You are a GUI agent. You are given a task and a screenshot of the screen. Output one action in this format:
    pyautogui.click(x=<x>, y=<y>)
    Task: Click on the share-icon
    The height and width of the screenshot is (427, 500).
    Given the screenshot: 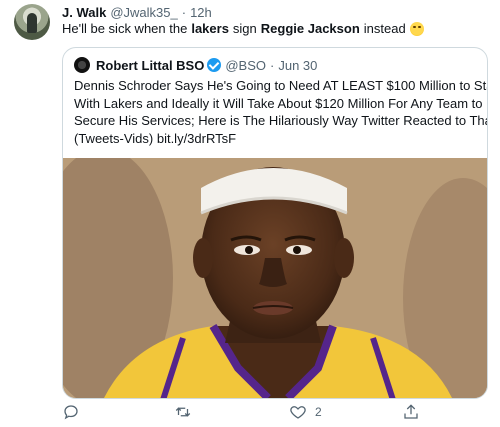 What is the action you would take?
    pyautogui.click(x=411, y=411)
    